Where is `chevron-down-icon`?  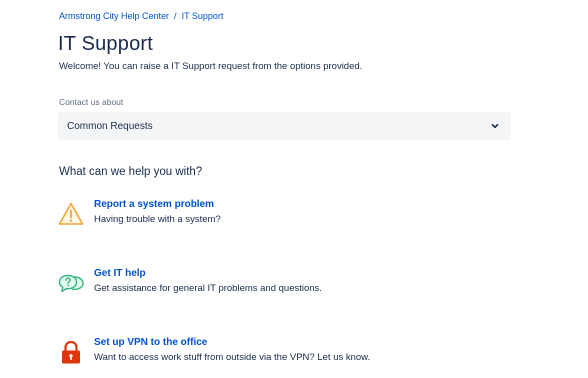 chevron-down-icon is located at coordinates (495, 126).